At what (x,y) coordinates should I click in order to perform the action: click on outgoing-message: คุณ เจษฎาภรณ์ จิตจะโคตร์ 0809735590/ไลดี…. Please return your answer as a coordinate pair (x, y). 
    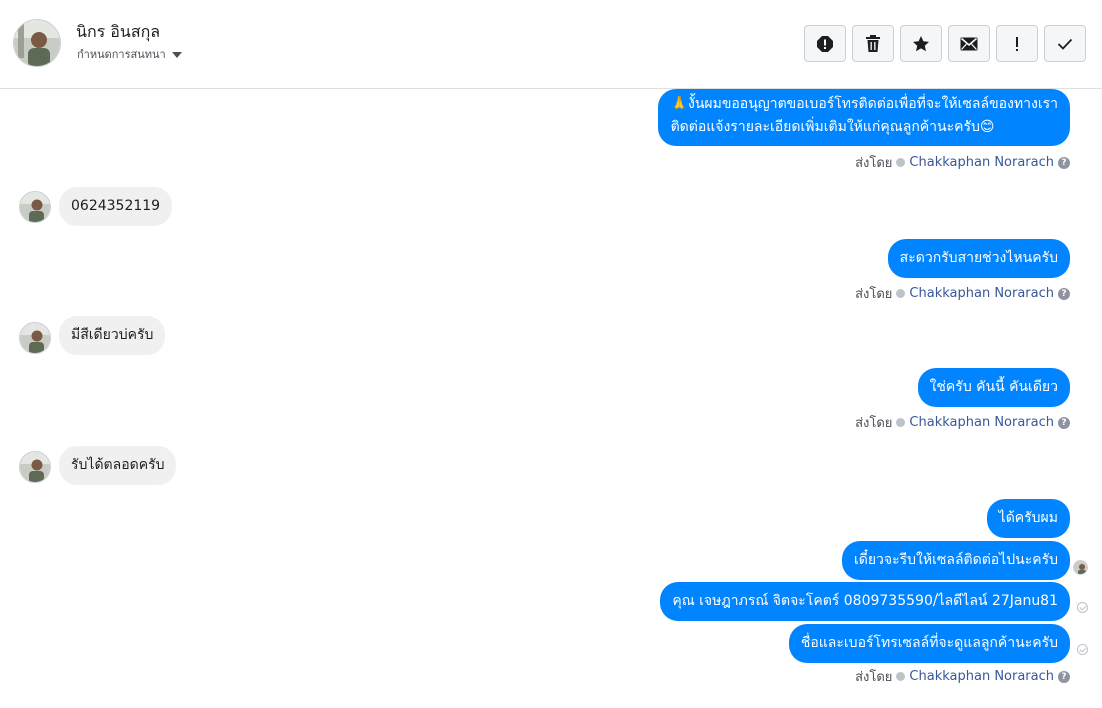
    Looking at the image, I should click on (865, 601).